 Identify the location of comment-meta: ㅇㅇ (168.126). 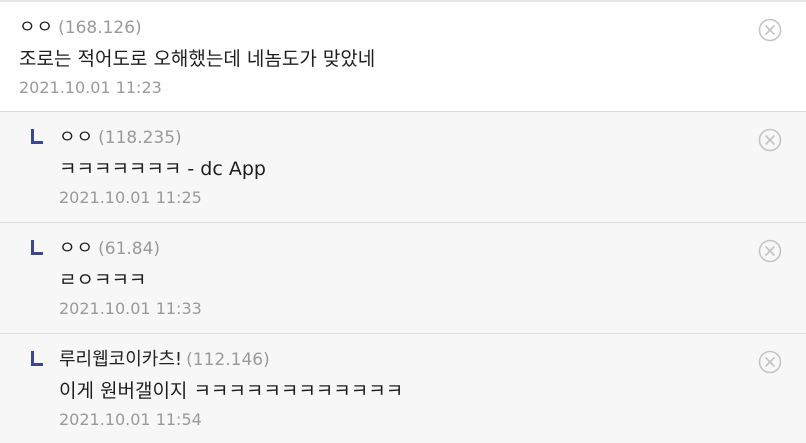
(412, 28).